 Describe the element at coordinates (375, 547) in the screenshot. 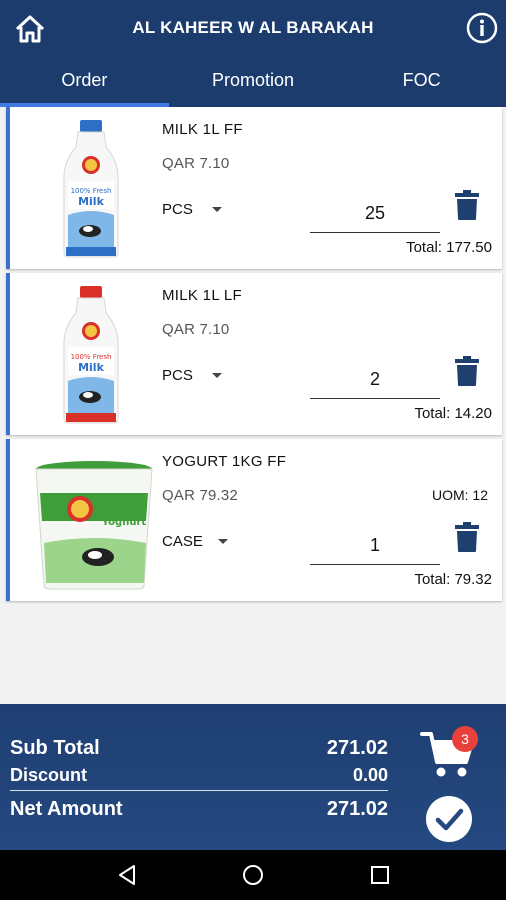

I see `quantity-input: 1` at that location.